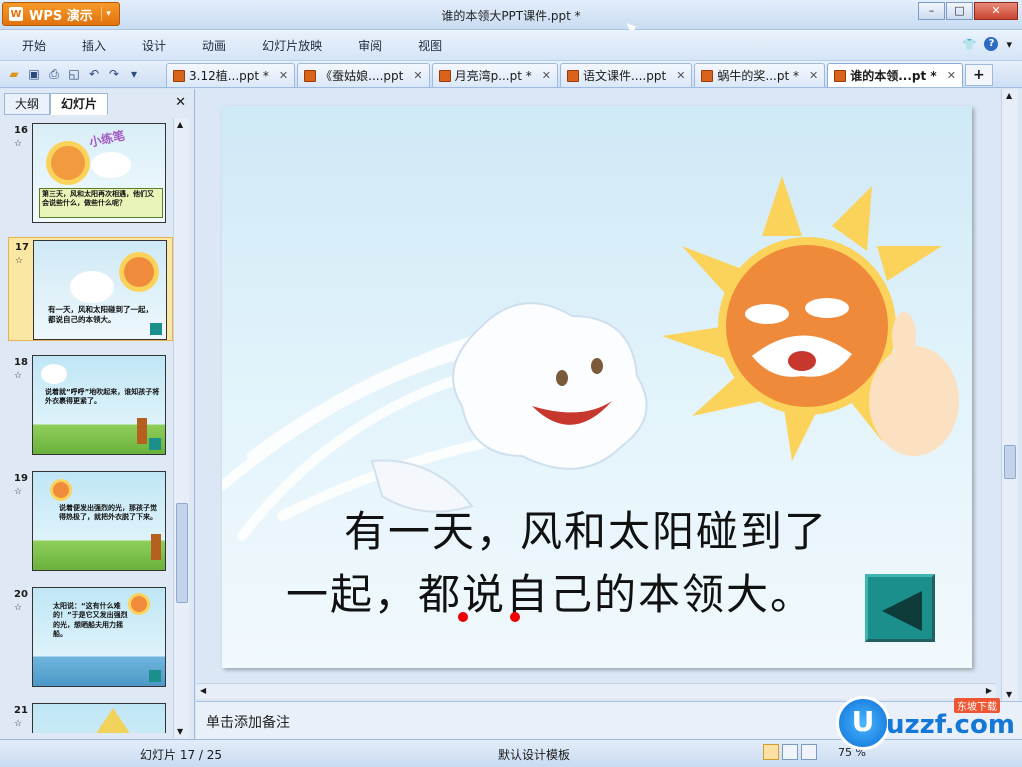  I want to click on thumbnail-image: 有一天，风和太阳碰到了一起，都说自己的本领大。, so click(100, 290).